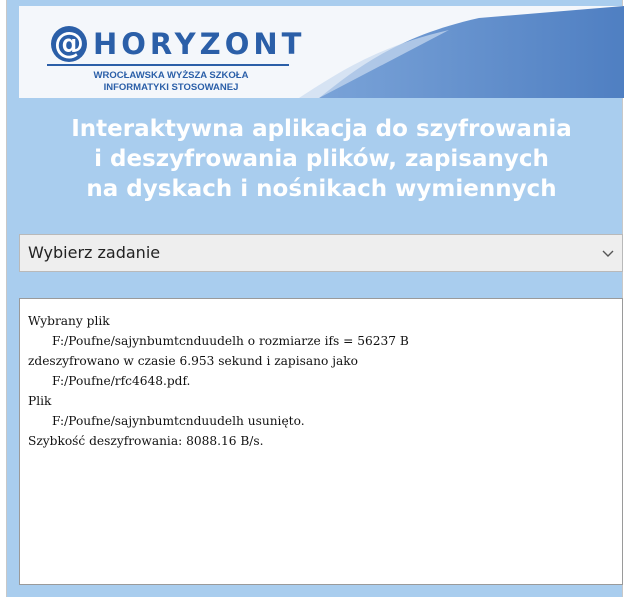 The image size is (628, 597). What do you see at coordinates (171, 87) in the screenshot?
I see `logo-subtitle-line2: INFORMATYKI STOSOWANEJ` at bounding box center [171, 87].